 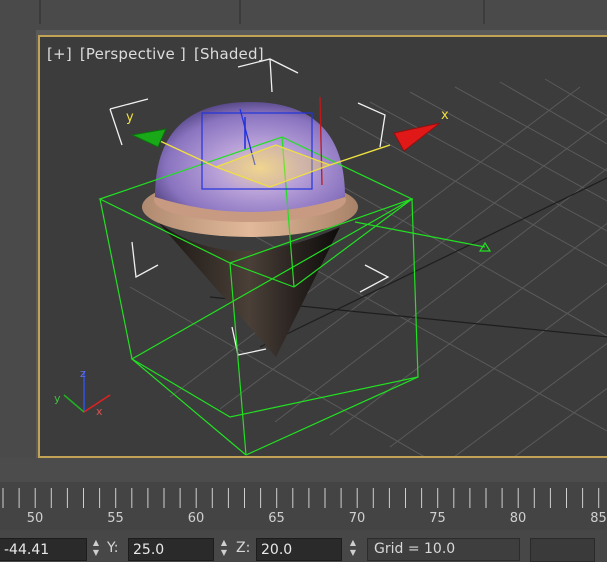 What do you see at coordinates (57, 398) in the screenshot?
I see `tripod-y-label: y` at bounding box center [57, 398].